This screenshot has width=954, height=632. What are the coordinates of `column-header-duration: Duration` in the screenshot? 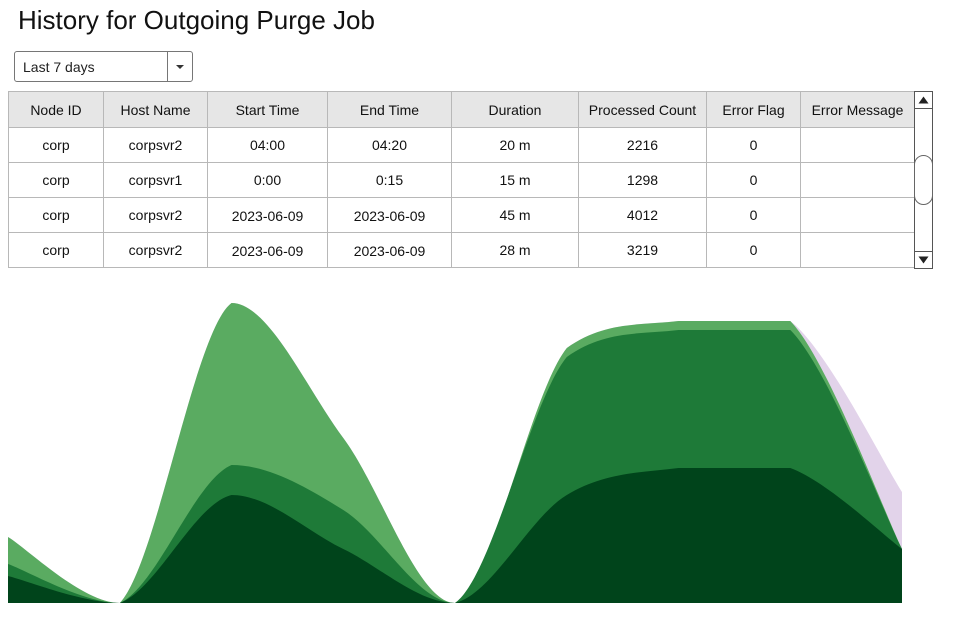 It's located at (515, 109).